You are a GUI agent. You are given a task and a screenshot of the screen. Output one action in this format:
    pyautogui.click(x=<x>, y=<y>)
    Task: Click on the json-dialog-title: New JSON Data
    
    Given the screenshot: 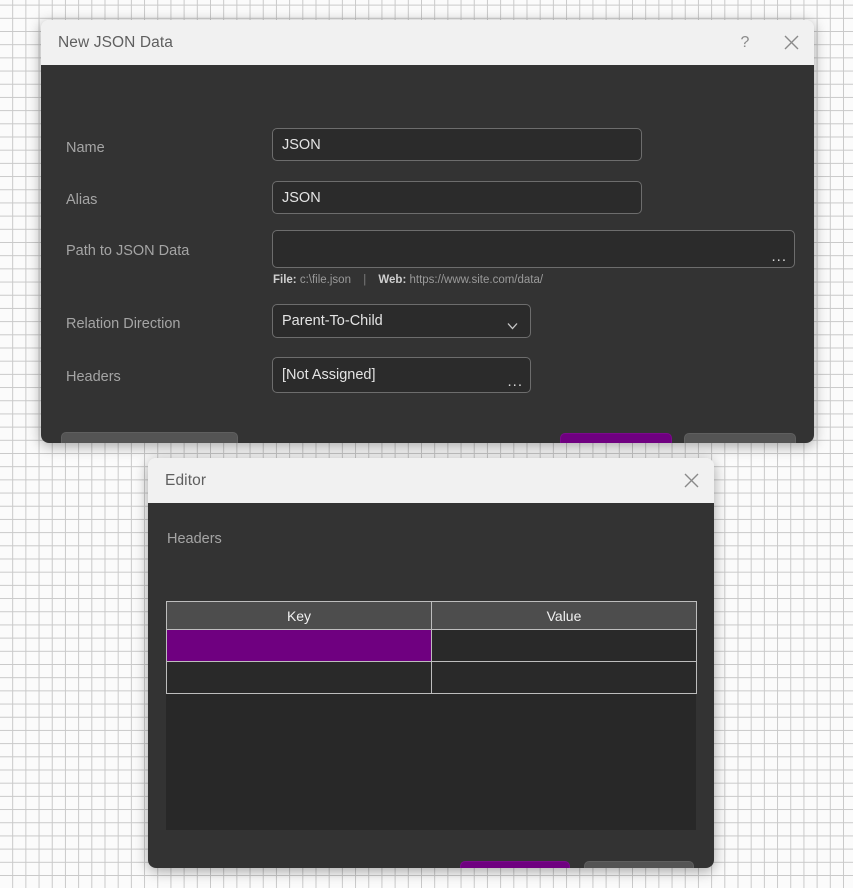 What is the action you would take?
    pyautogui.click(x=115, y=42)
    